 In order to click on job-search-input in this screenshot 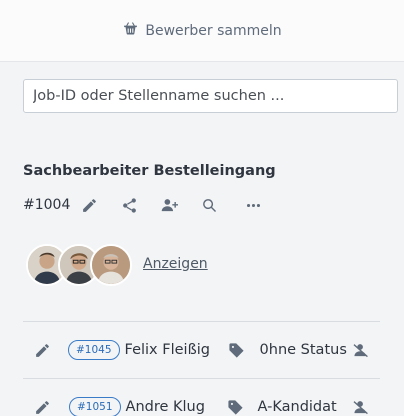, I will do `click(210, 96)`.